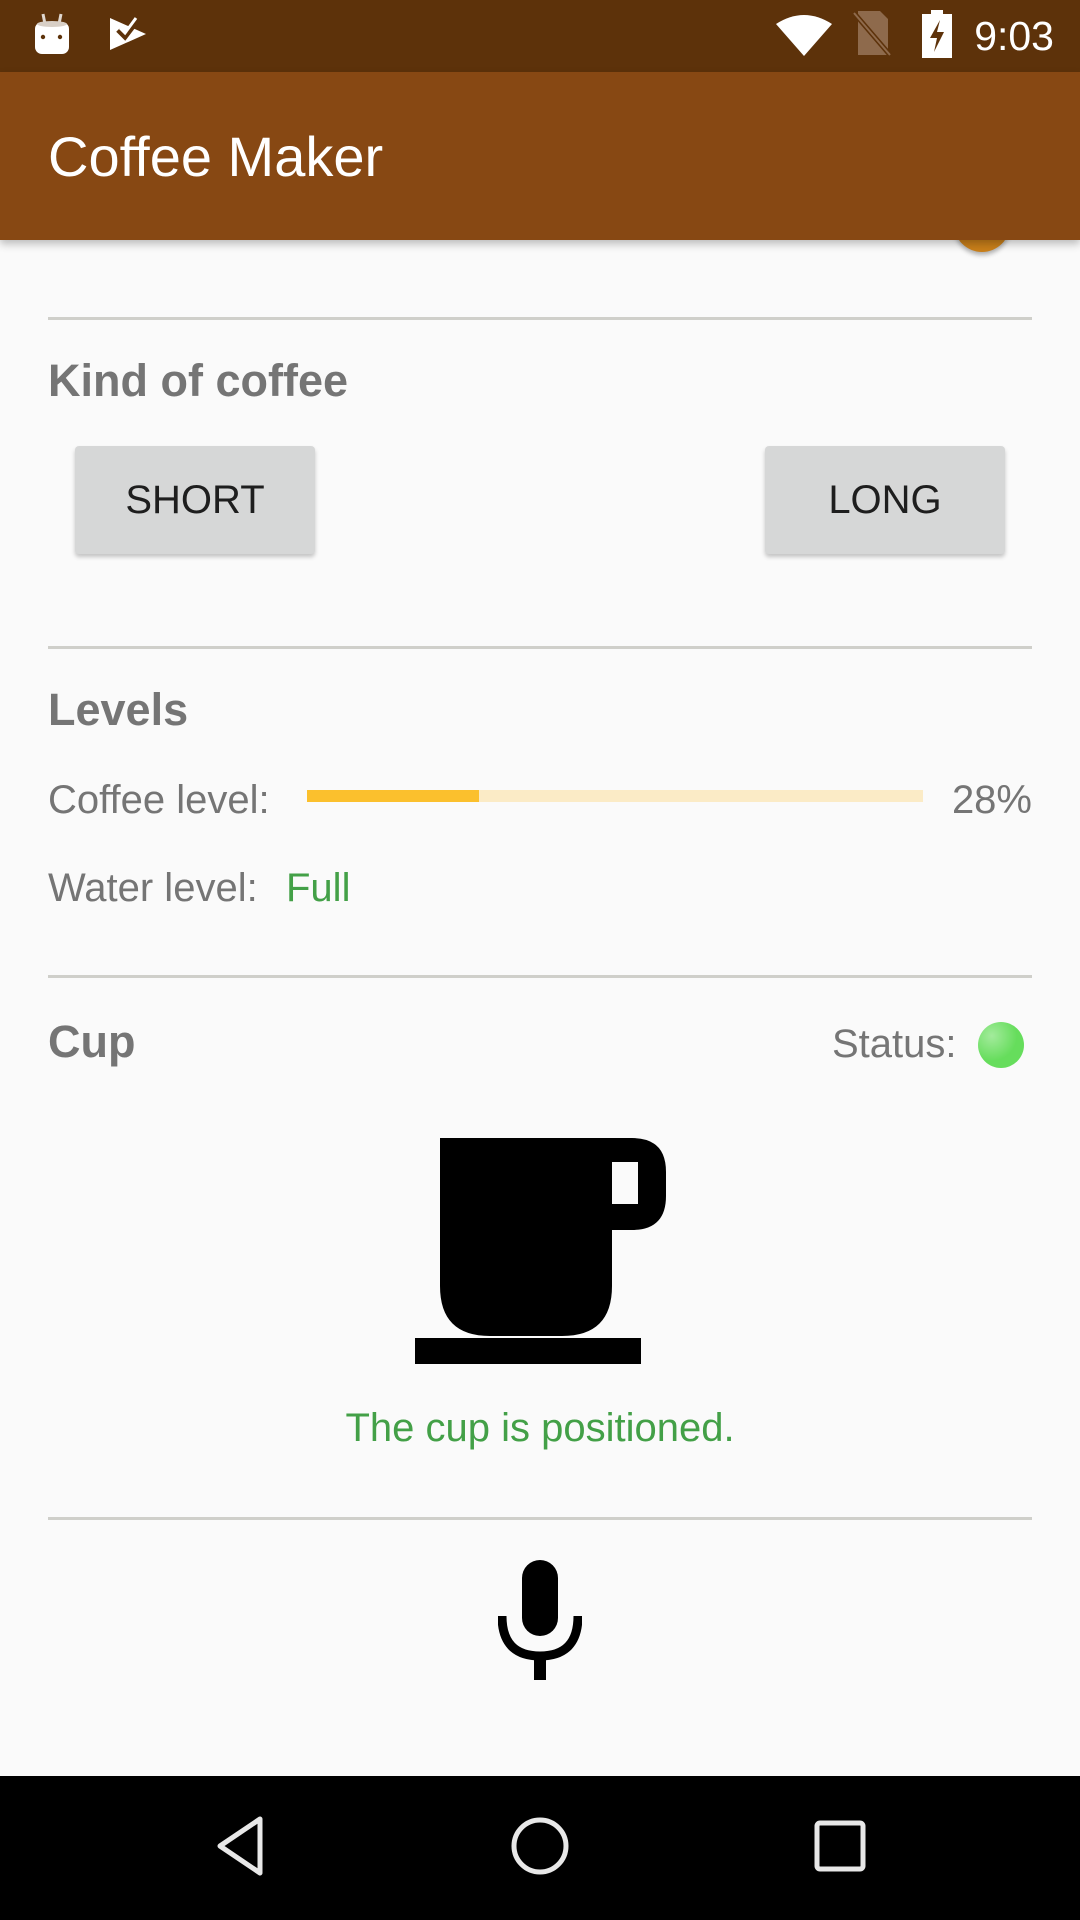 Image resolution: width=1080 pixels, height=1920 pixels. I want to click on recents-button, so click(840, 1848).